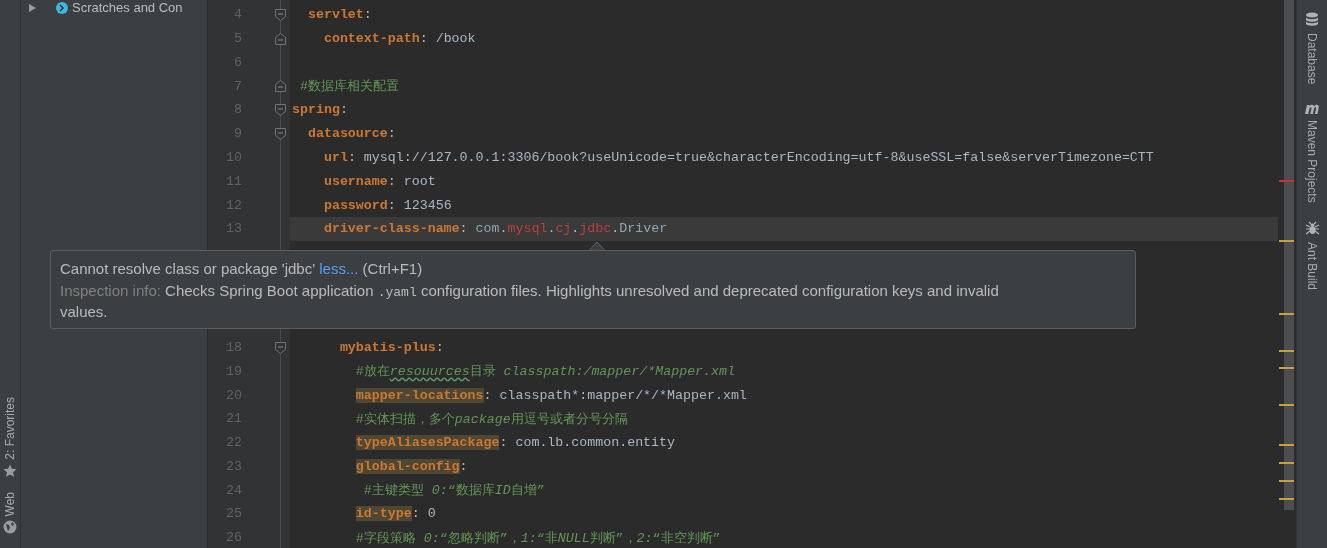 This screenshot has width=1327, height=548. Describe the element at coordinates (758, 157) in the screenshot. I see `yaml-value: mysql://127.0.0.1:3306/book?useUnicode=true&characterEncoding=utf-8&useSSL=false&serverTimezone=CTT` at that location.